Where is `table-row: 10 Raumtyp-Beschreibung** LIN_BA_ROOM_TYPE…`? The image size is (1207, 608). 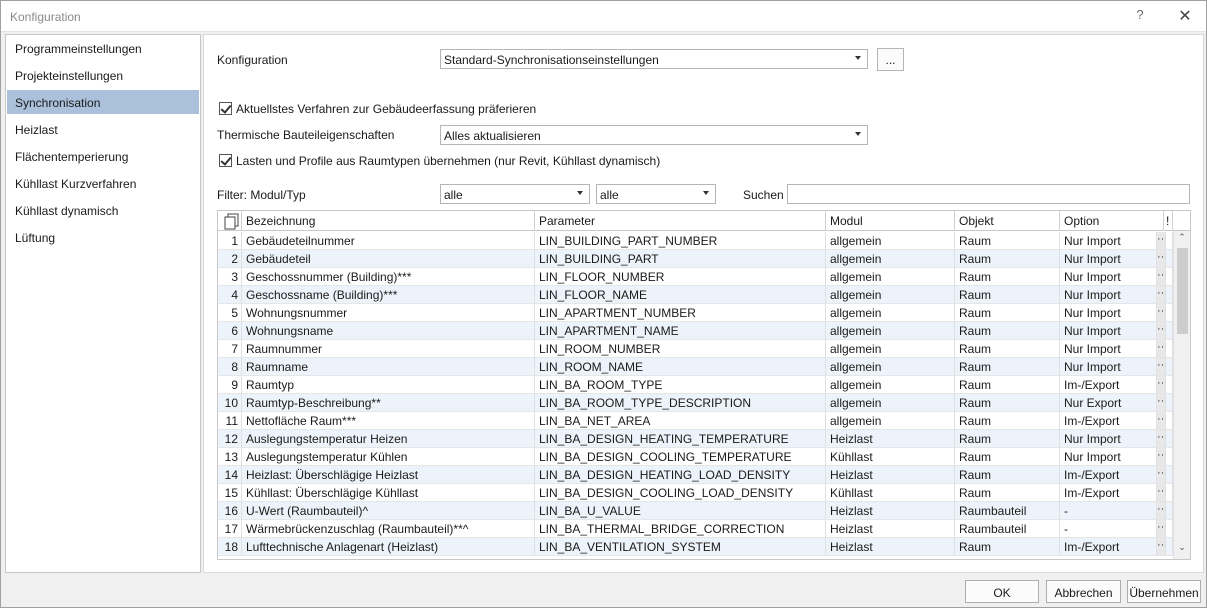 table-row: 10 Raumtyp-Beschreibung** LIN_BA_ROOM_TYPE… is located at coordinates (695, 403).